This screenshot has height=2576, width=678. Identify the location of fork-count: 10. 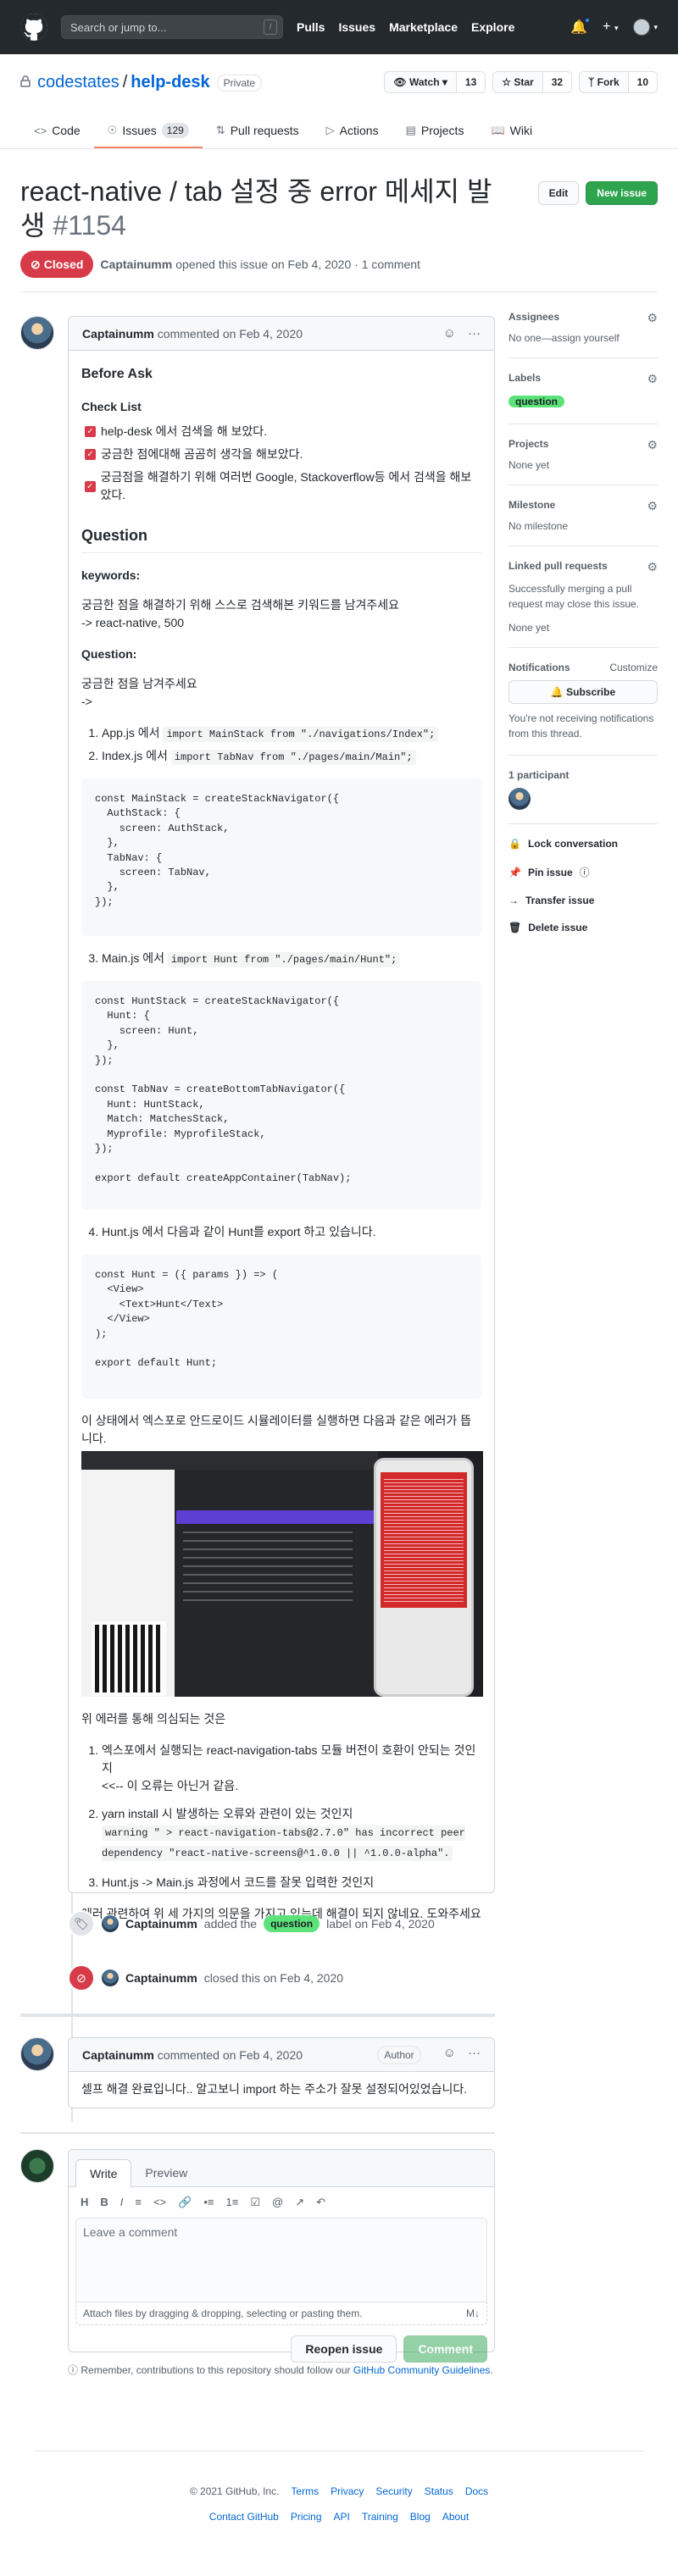
(642, 82).